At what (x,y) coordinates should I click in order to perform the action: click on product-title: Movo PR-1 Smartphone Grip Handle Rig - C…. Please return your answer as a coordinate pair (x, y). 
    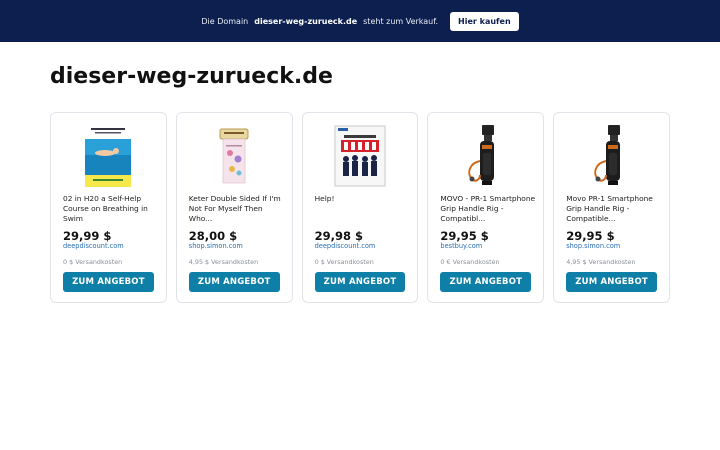
    Looking at the image, I should click on (613, 209).